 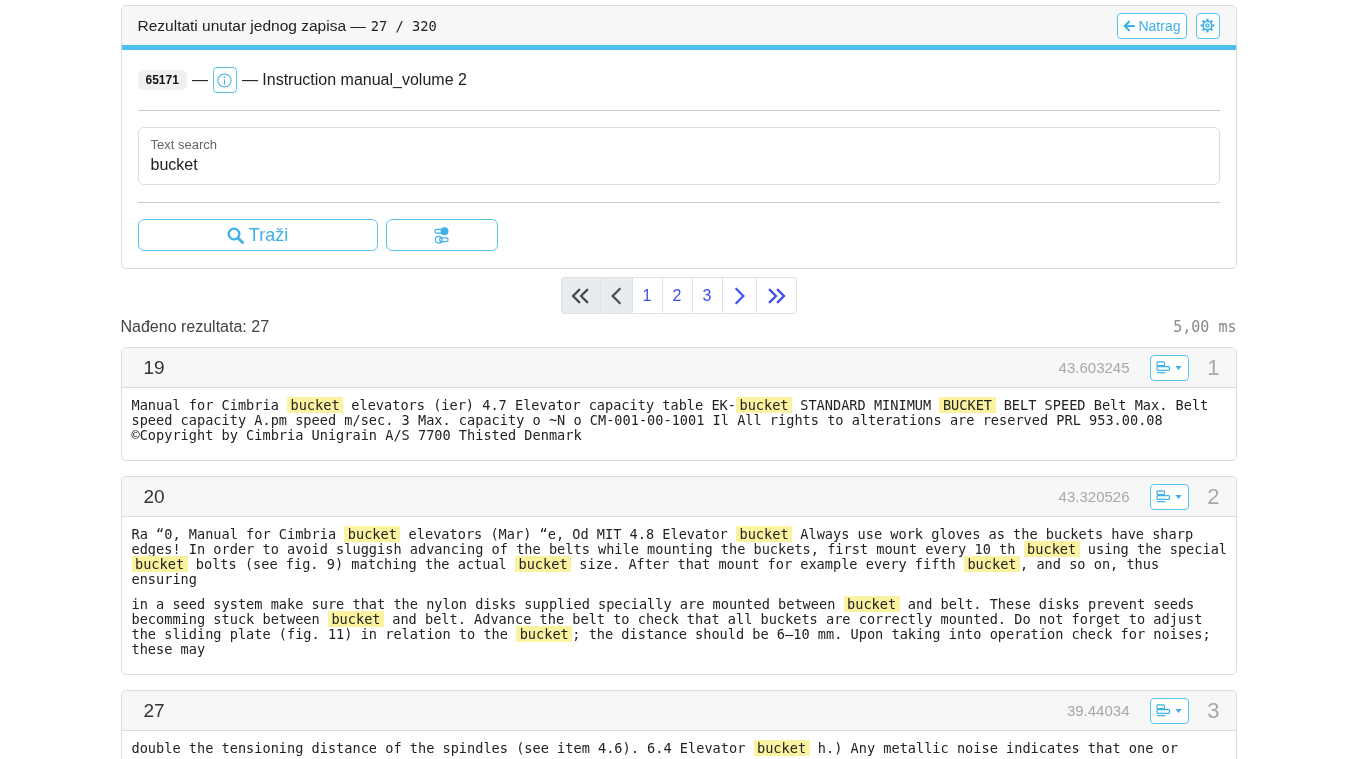 What do you see at coordinates (1094, 367) in the screenshot?
I see `result-score: 43.603245` at bounding box center [1094, 367].